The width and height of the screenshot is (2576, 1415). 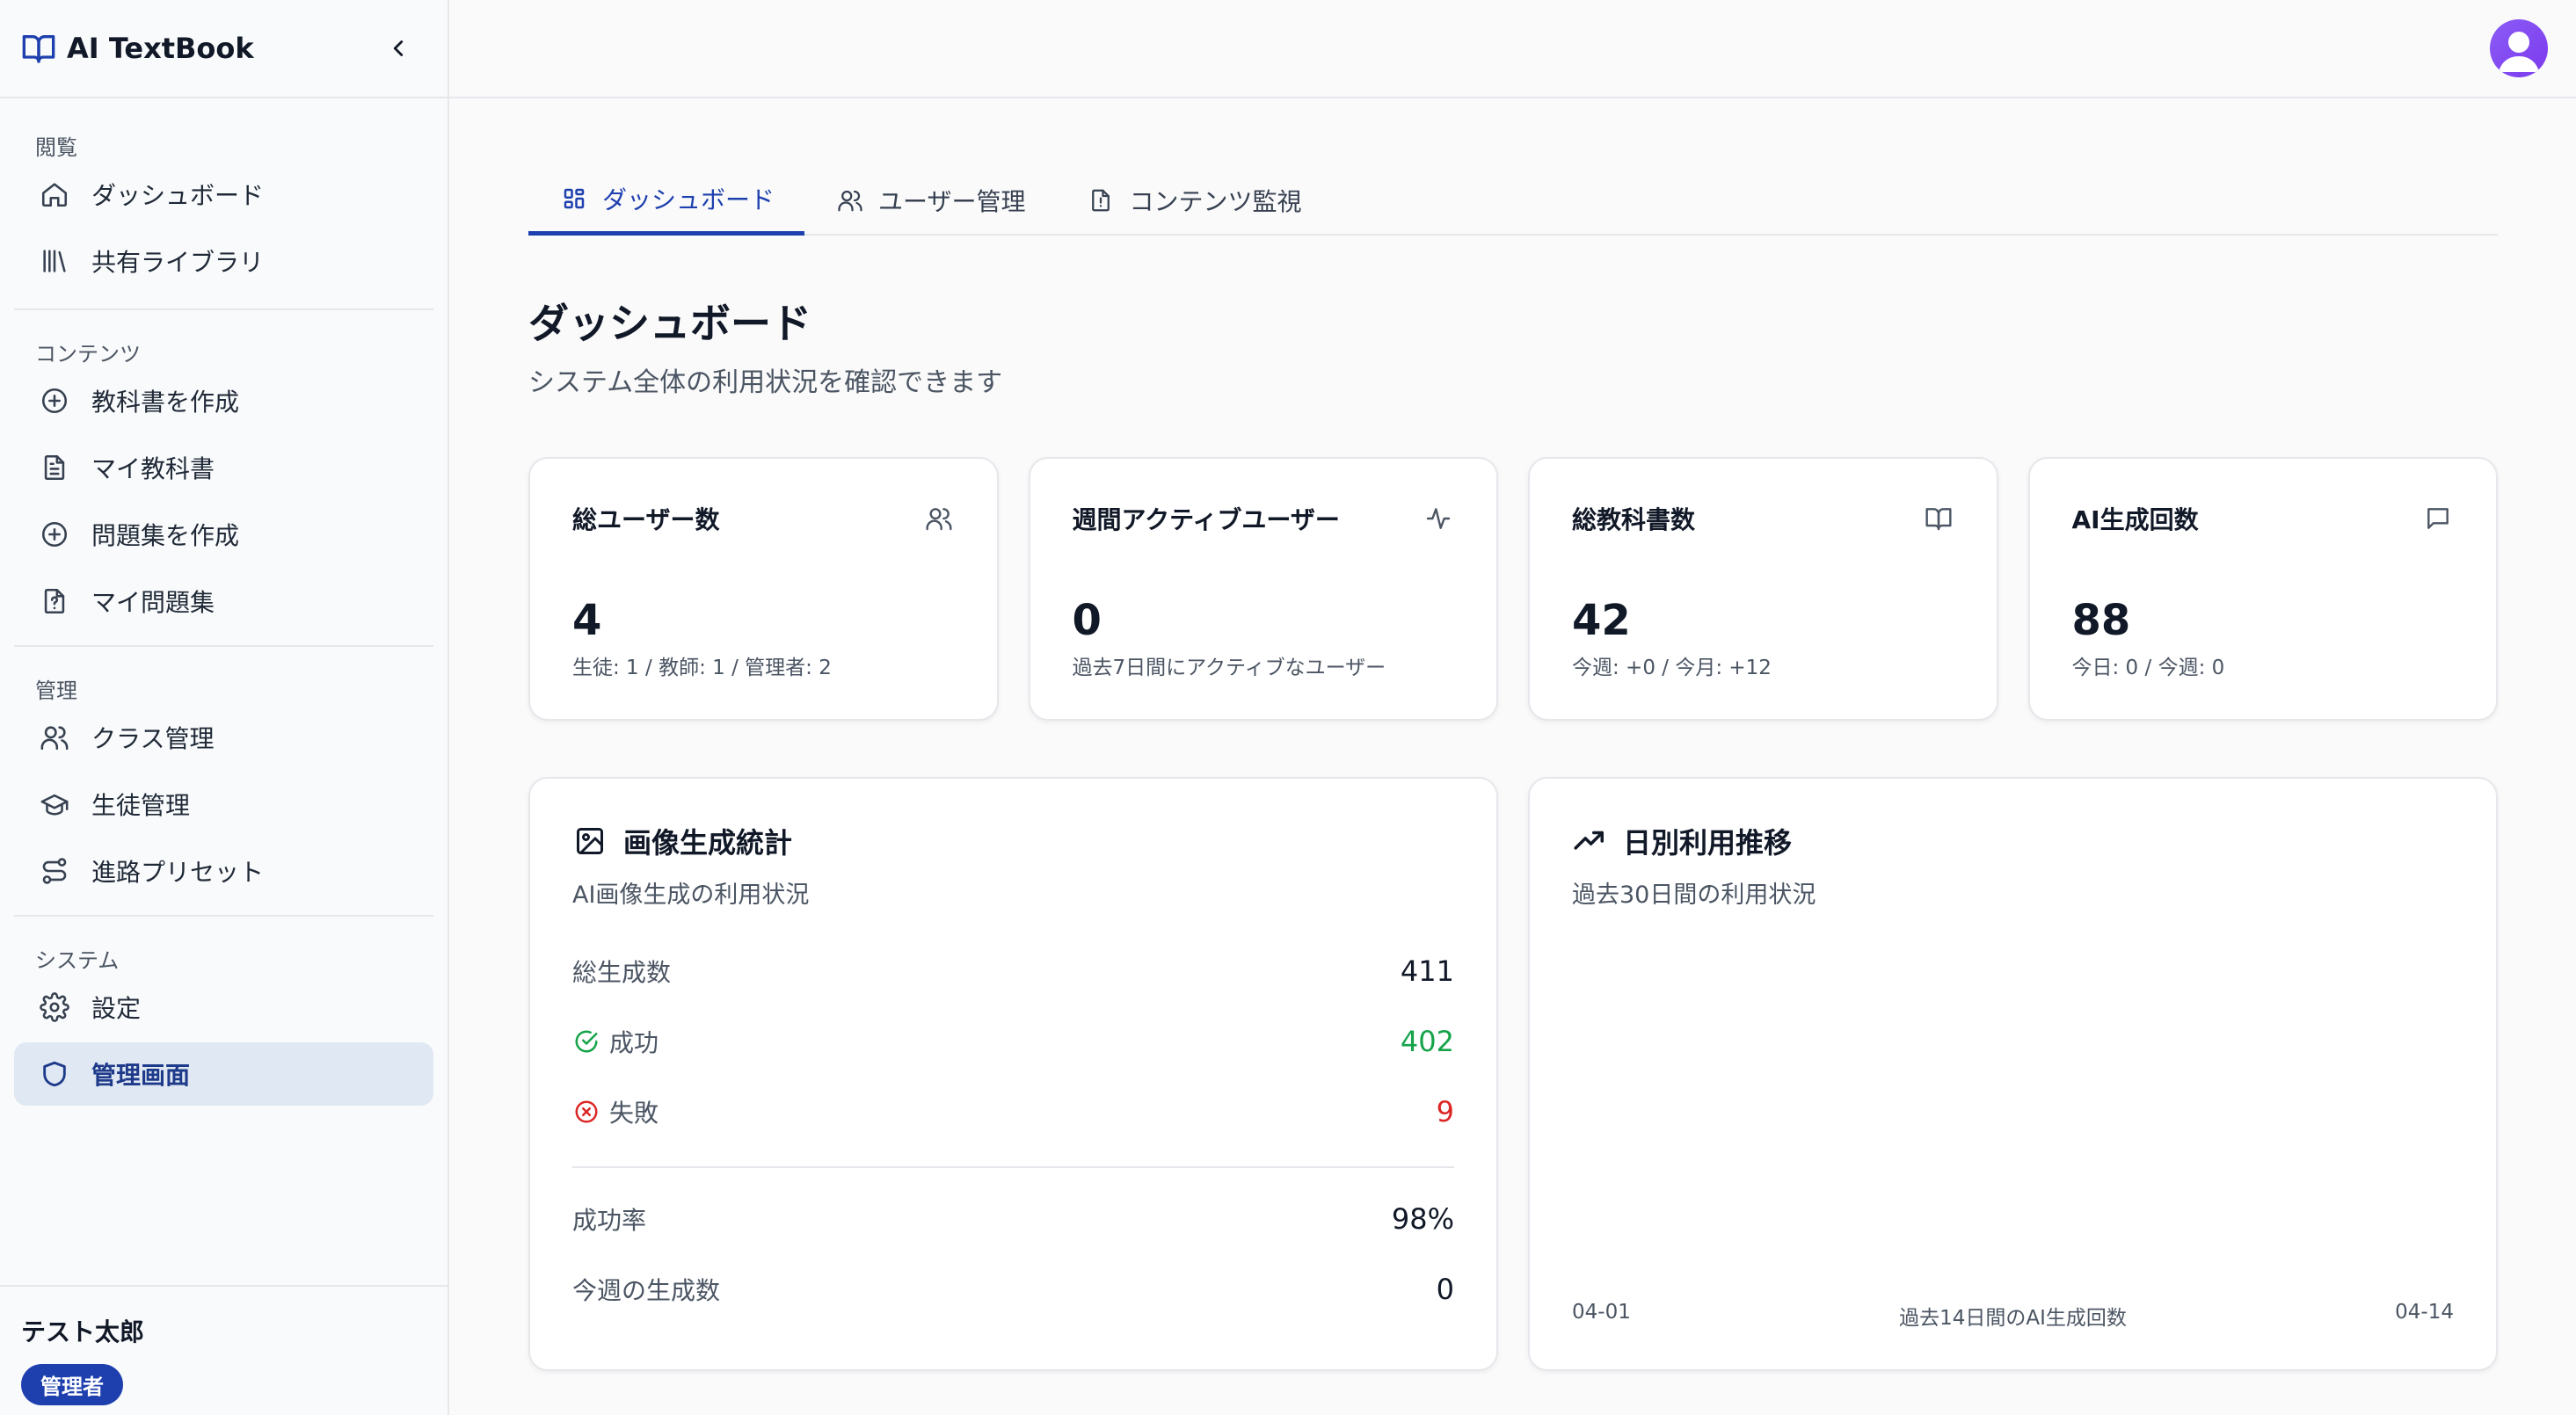 What do you see at coordinates (165, 535) in the screenshot?
I see `sidebar-item-label: 問題集を作成` at bounding box center [165, 535].